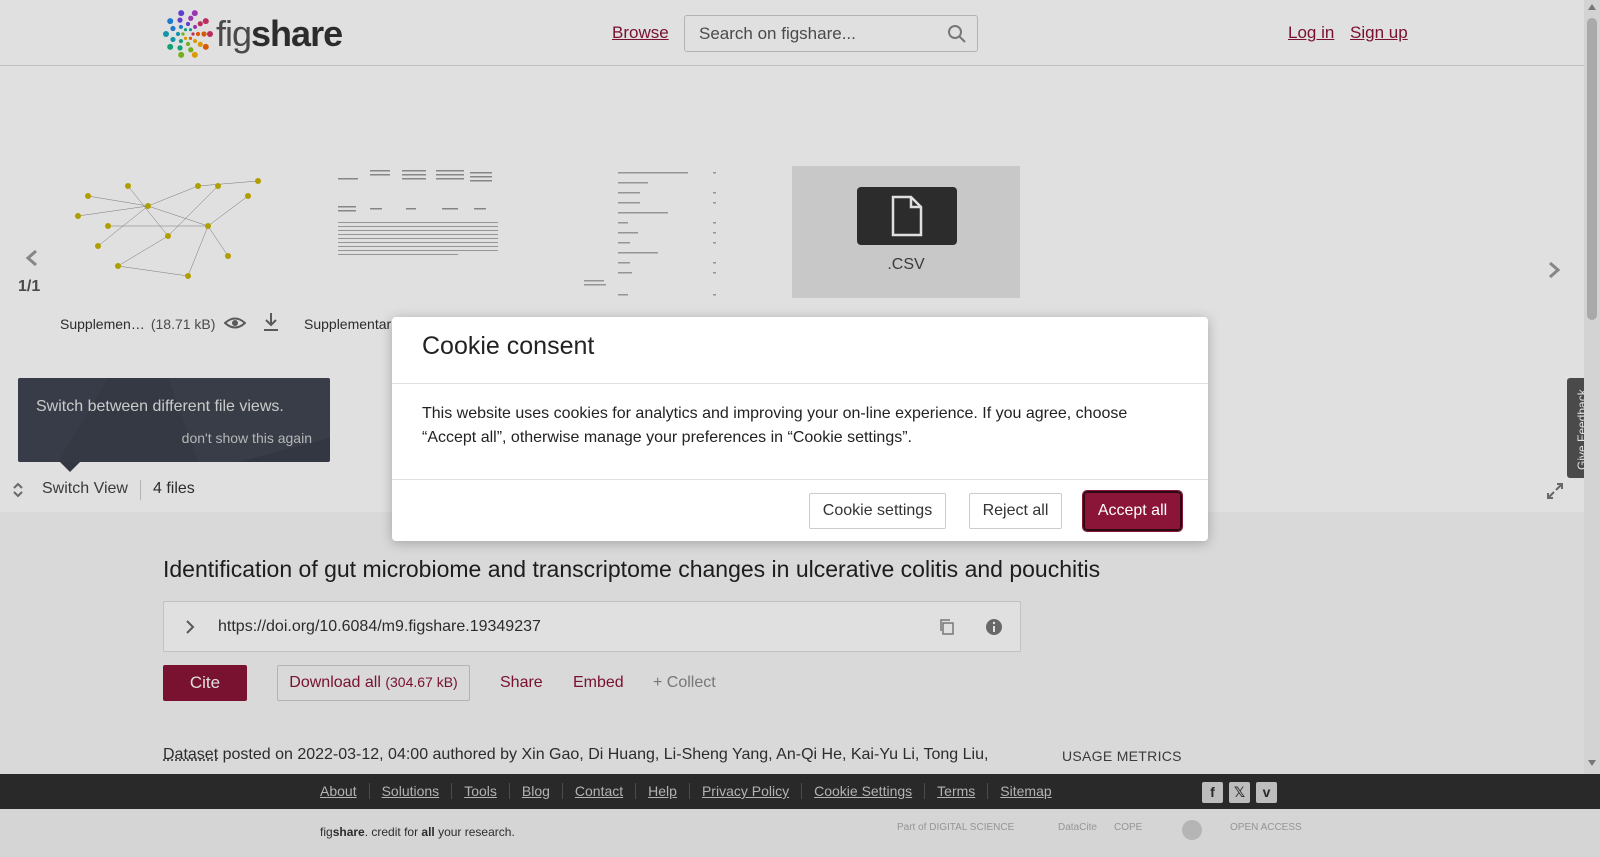  I want to click on reject-all-button: Reject all, so click(1015, 511).